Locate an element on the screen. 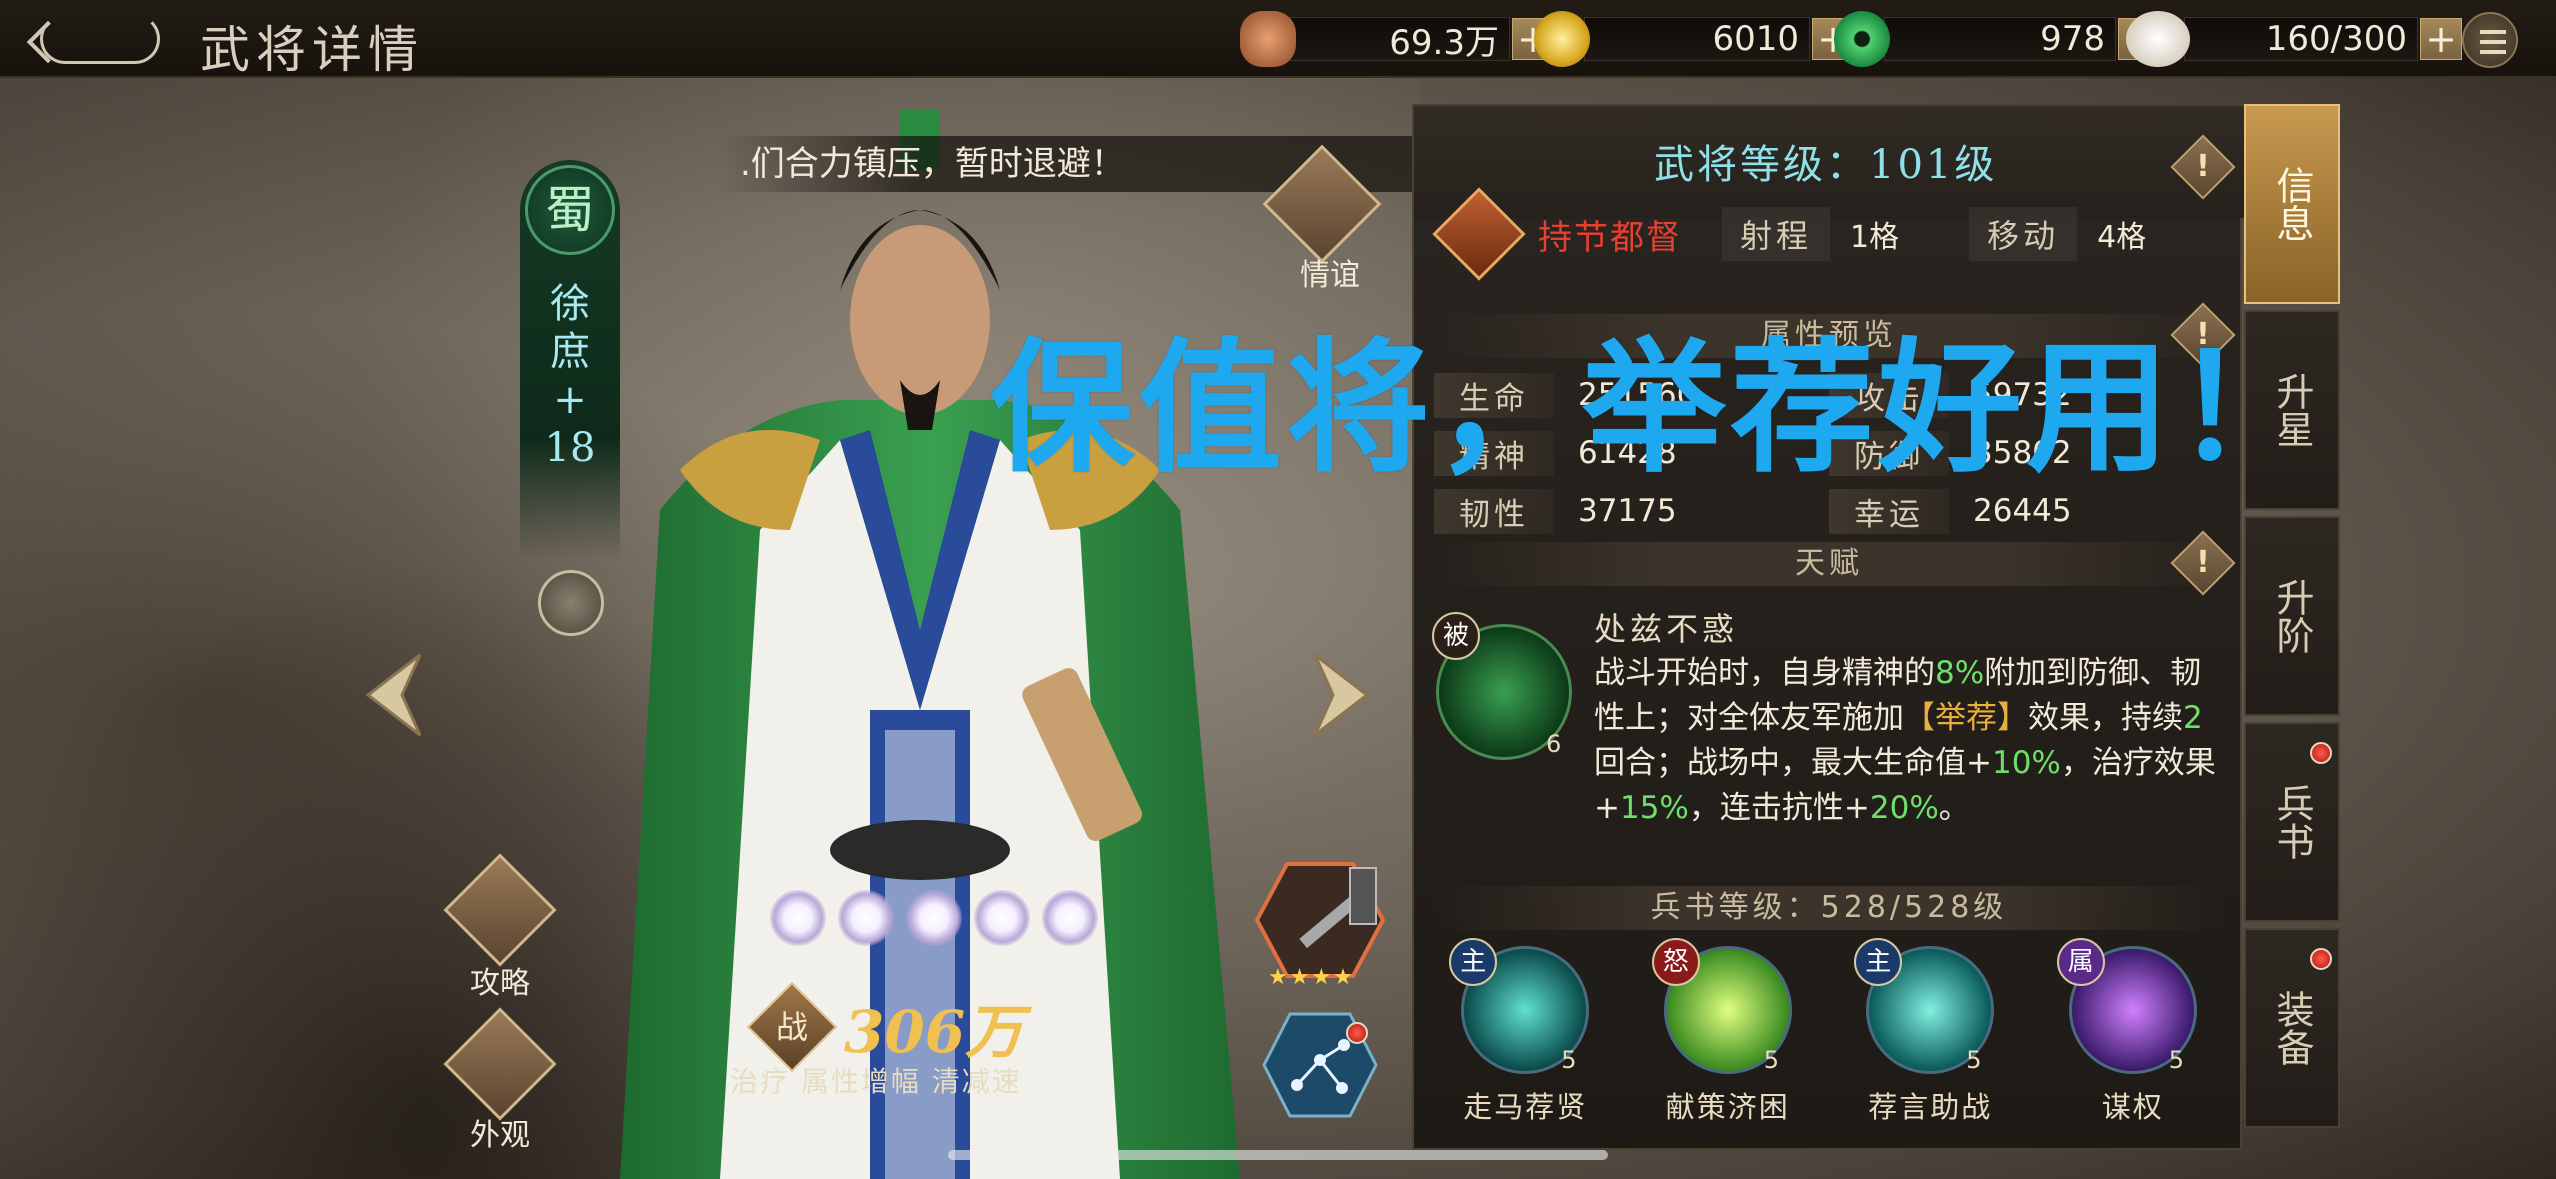 This screenshot has width=2556, height=1179. talent-name: 处兹不惑 is located at coordinates (1666, 629).